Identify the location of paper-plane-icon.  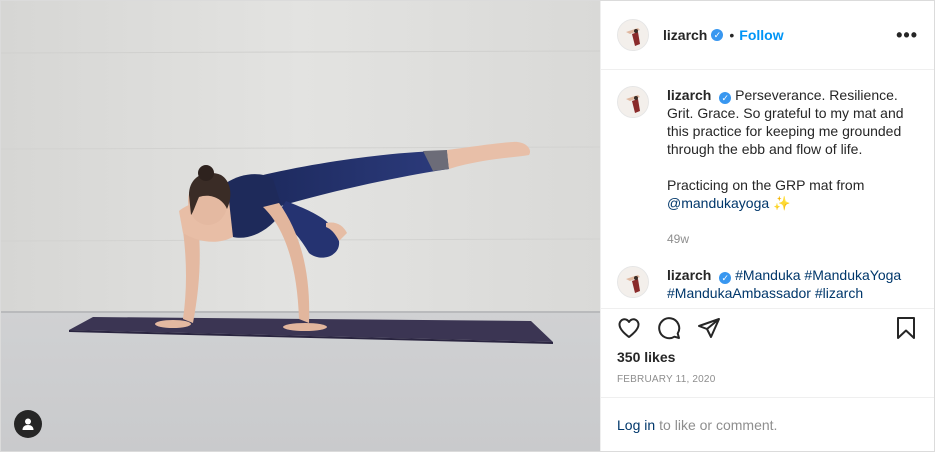
(709, 328).